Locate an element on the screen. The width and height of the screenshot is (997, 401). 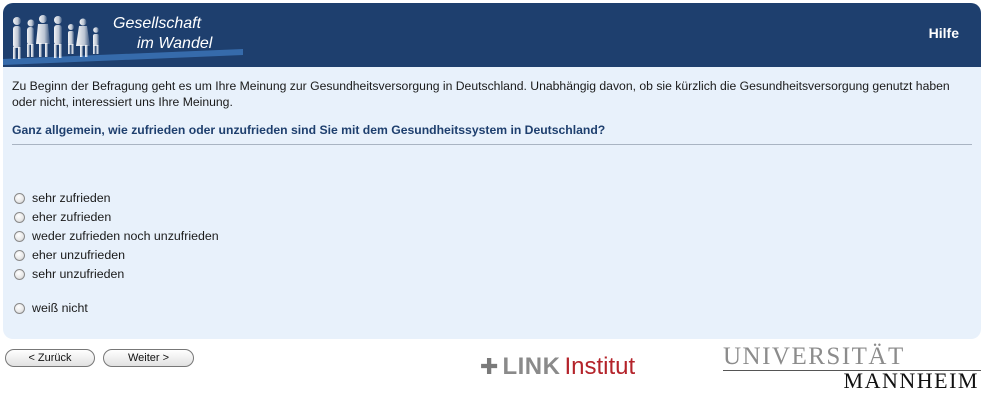
option-label: weder zufrieden noch unzufrieden is located at coordinates (125, 236).